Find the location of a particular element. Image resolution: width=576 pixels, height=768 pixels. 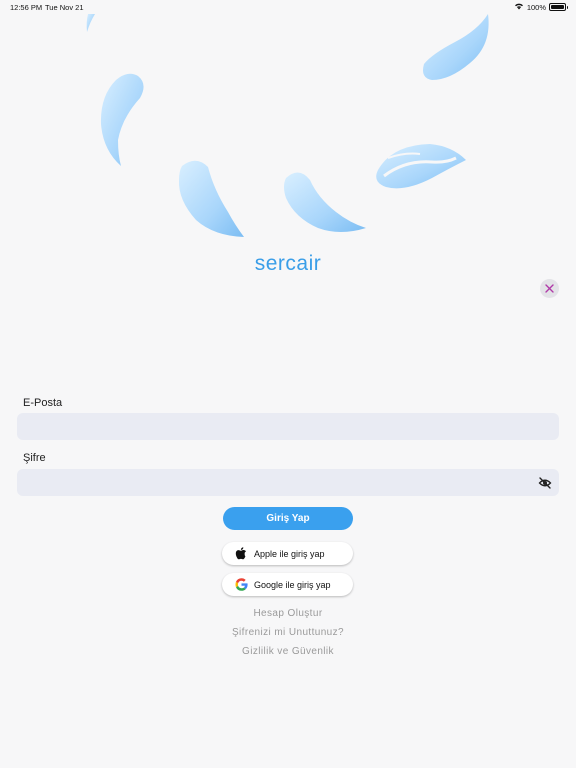

forgot-password-link: Şifrenizi mi Unuttunuz? is located at coordinates (288, 632).